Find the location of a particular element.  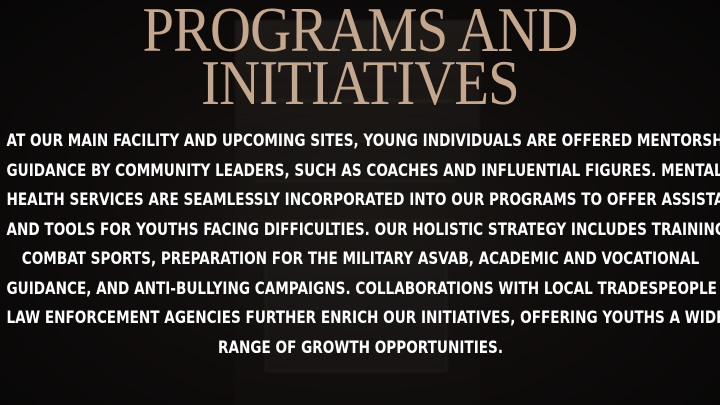

title-line-2: INITIATIVES is located at coordinates (360, 83).